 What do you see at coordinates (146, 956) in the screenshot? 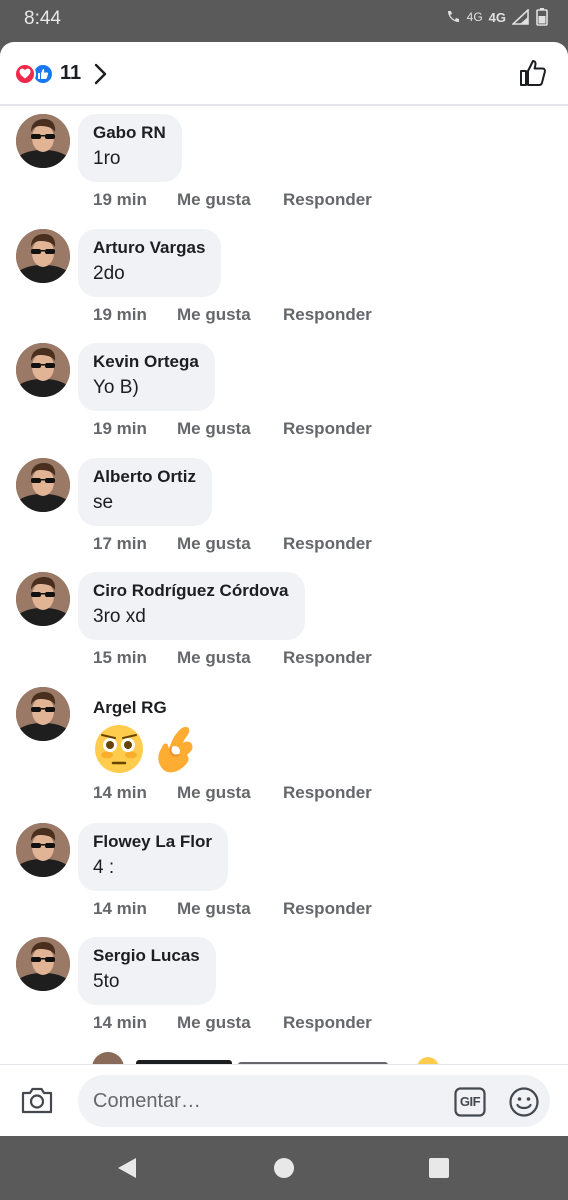
I see `comment-author: Sergio Lucas` at bounding box center [146, 956].